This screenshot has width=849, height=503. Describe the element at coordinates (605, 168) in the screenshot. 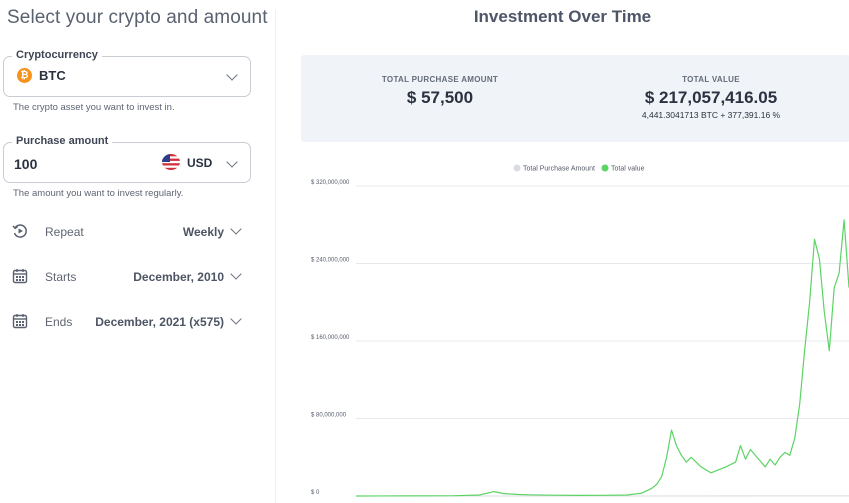

I see `legend-swatch-value` at that location.